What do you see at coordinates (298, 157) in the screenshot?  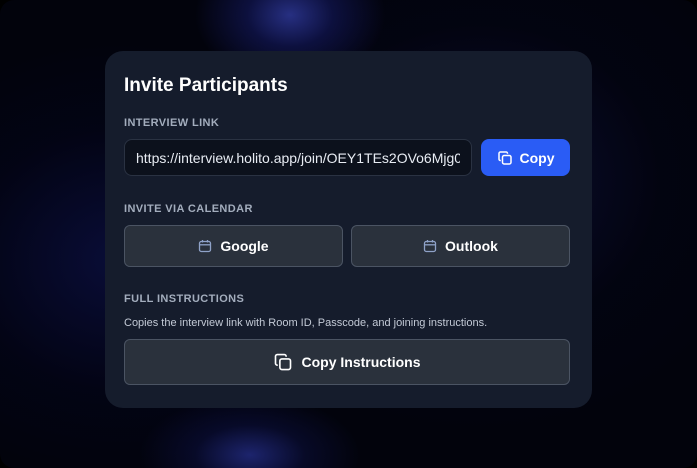 I see `interview-link-field` at bounding box center [298, 157].